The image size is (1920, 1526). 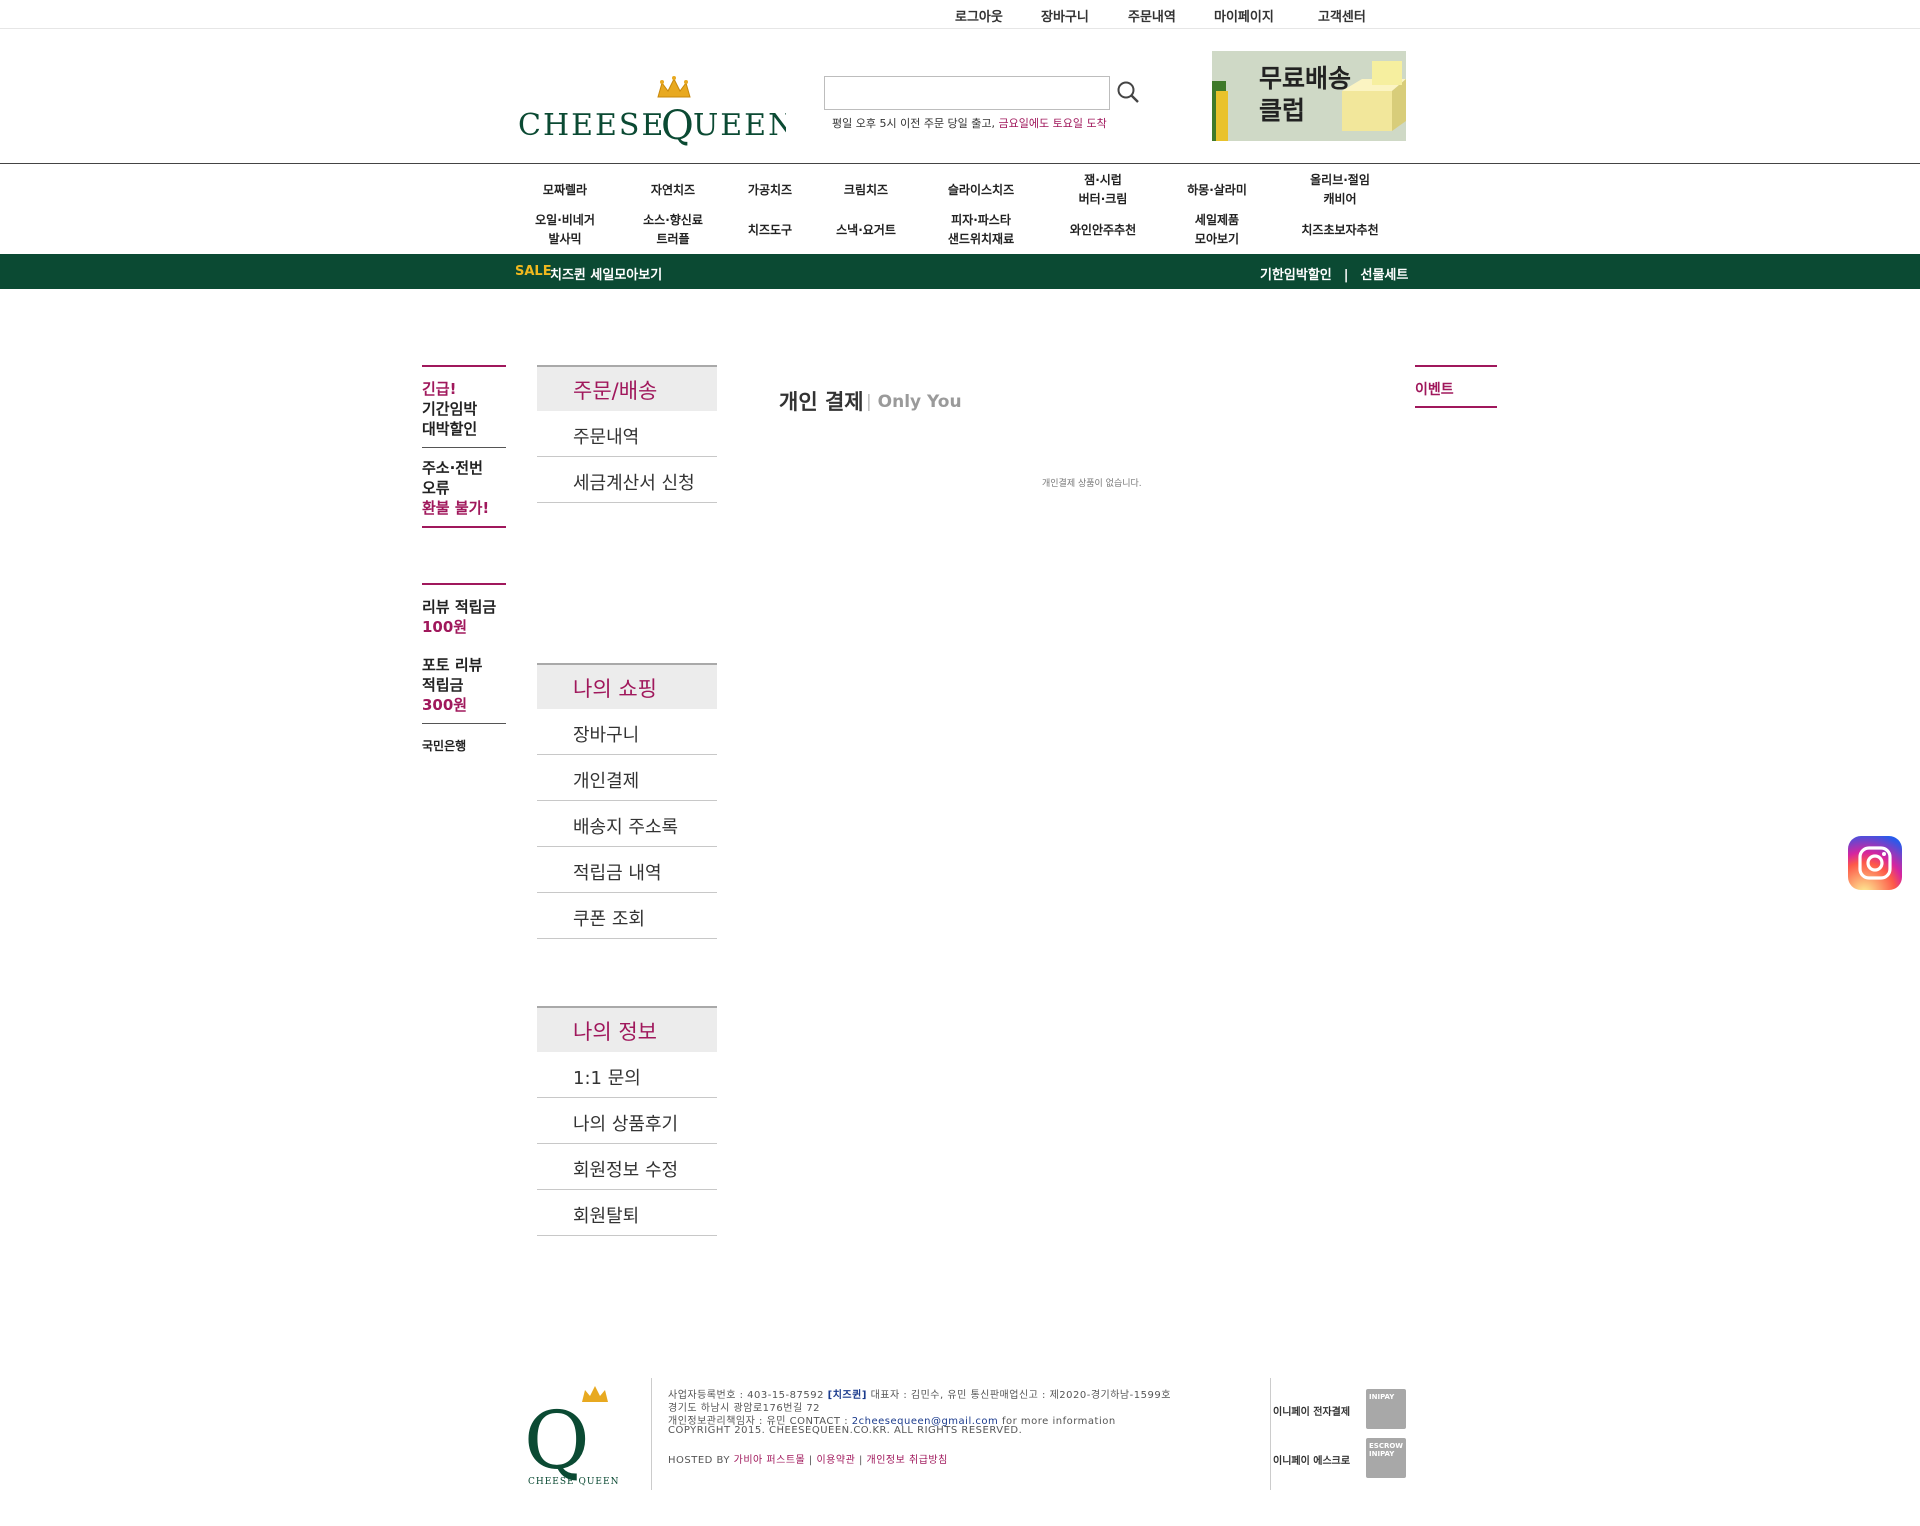 I want to click on sale-label: SALE, so click(x=533, y=271).